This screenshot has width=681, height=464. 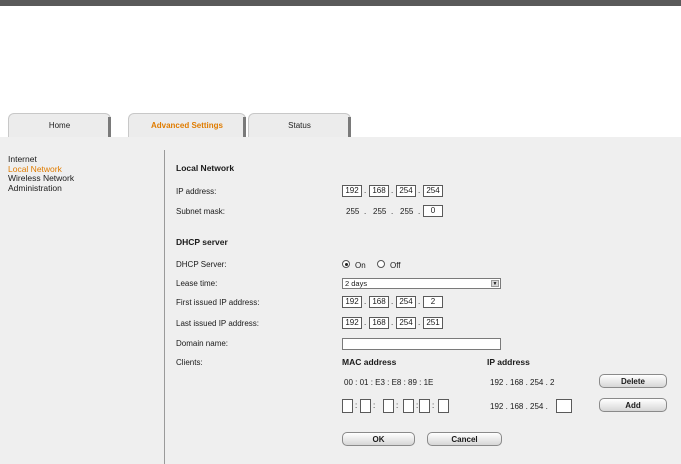 I want to click on lease-time-value: 2 days, so click(x=356, y=283).